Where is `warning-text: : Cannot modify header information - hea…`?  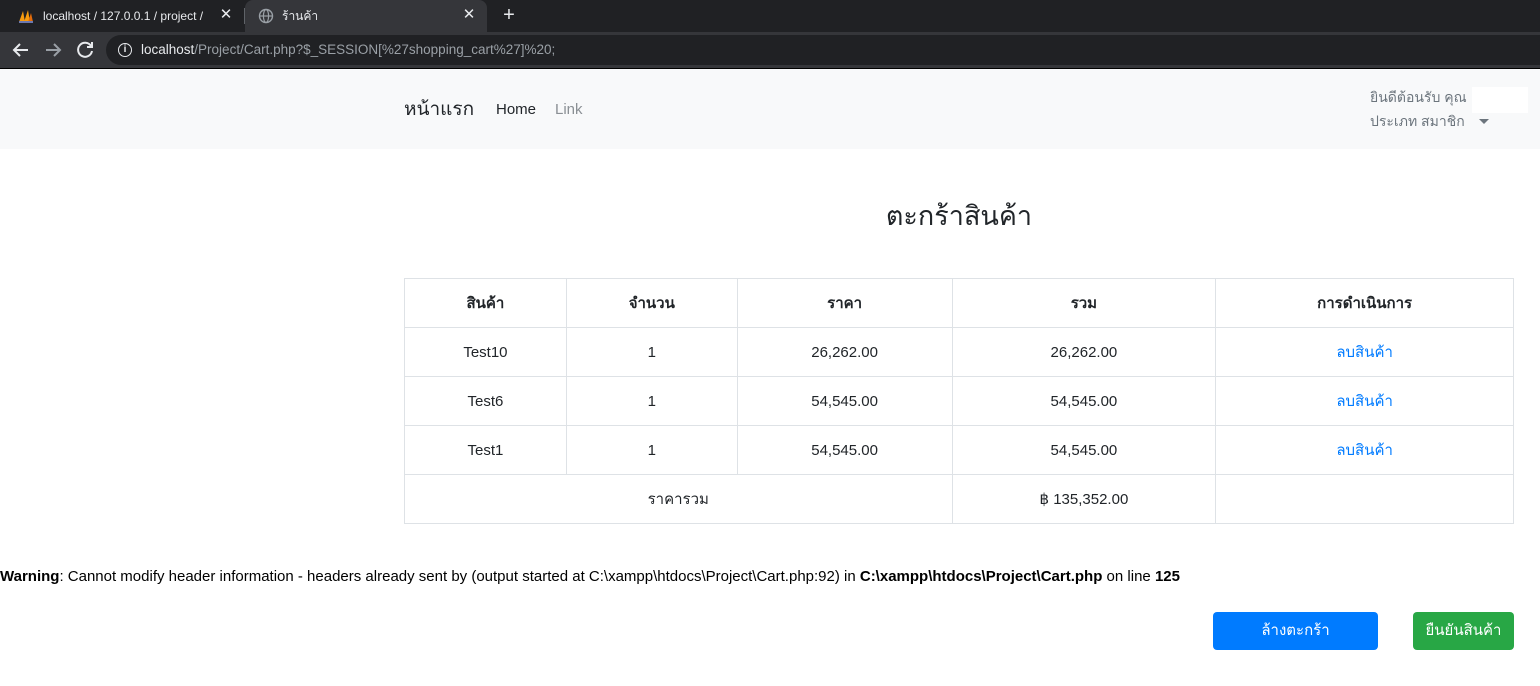 warning-text: : Cannot modify header information - hea… is located at coordinates (459, 576).